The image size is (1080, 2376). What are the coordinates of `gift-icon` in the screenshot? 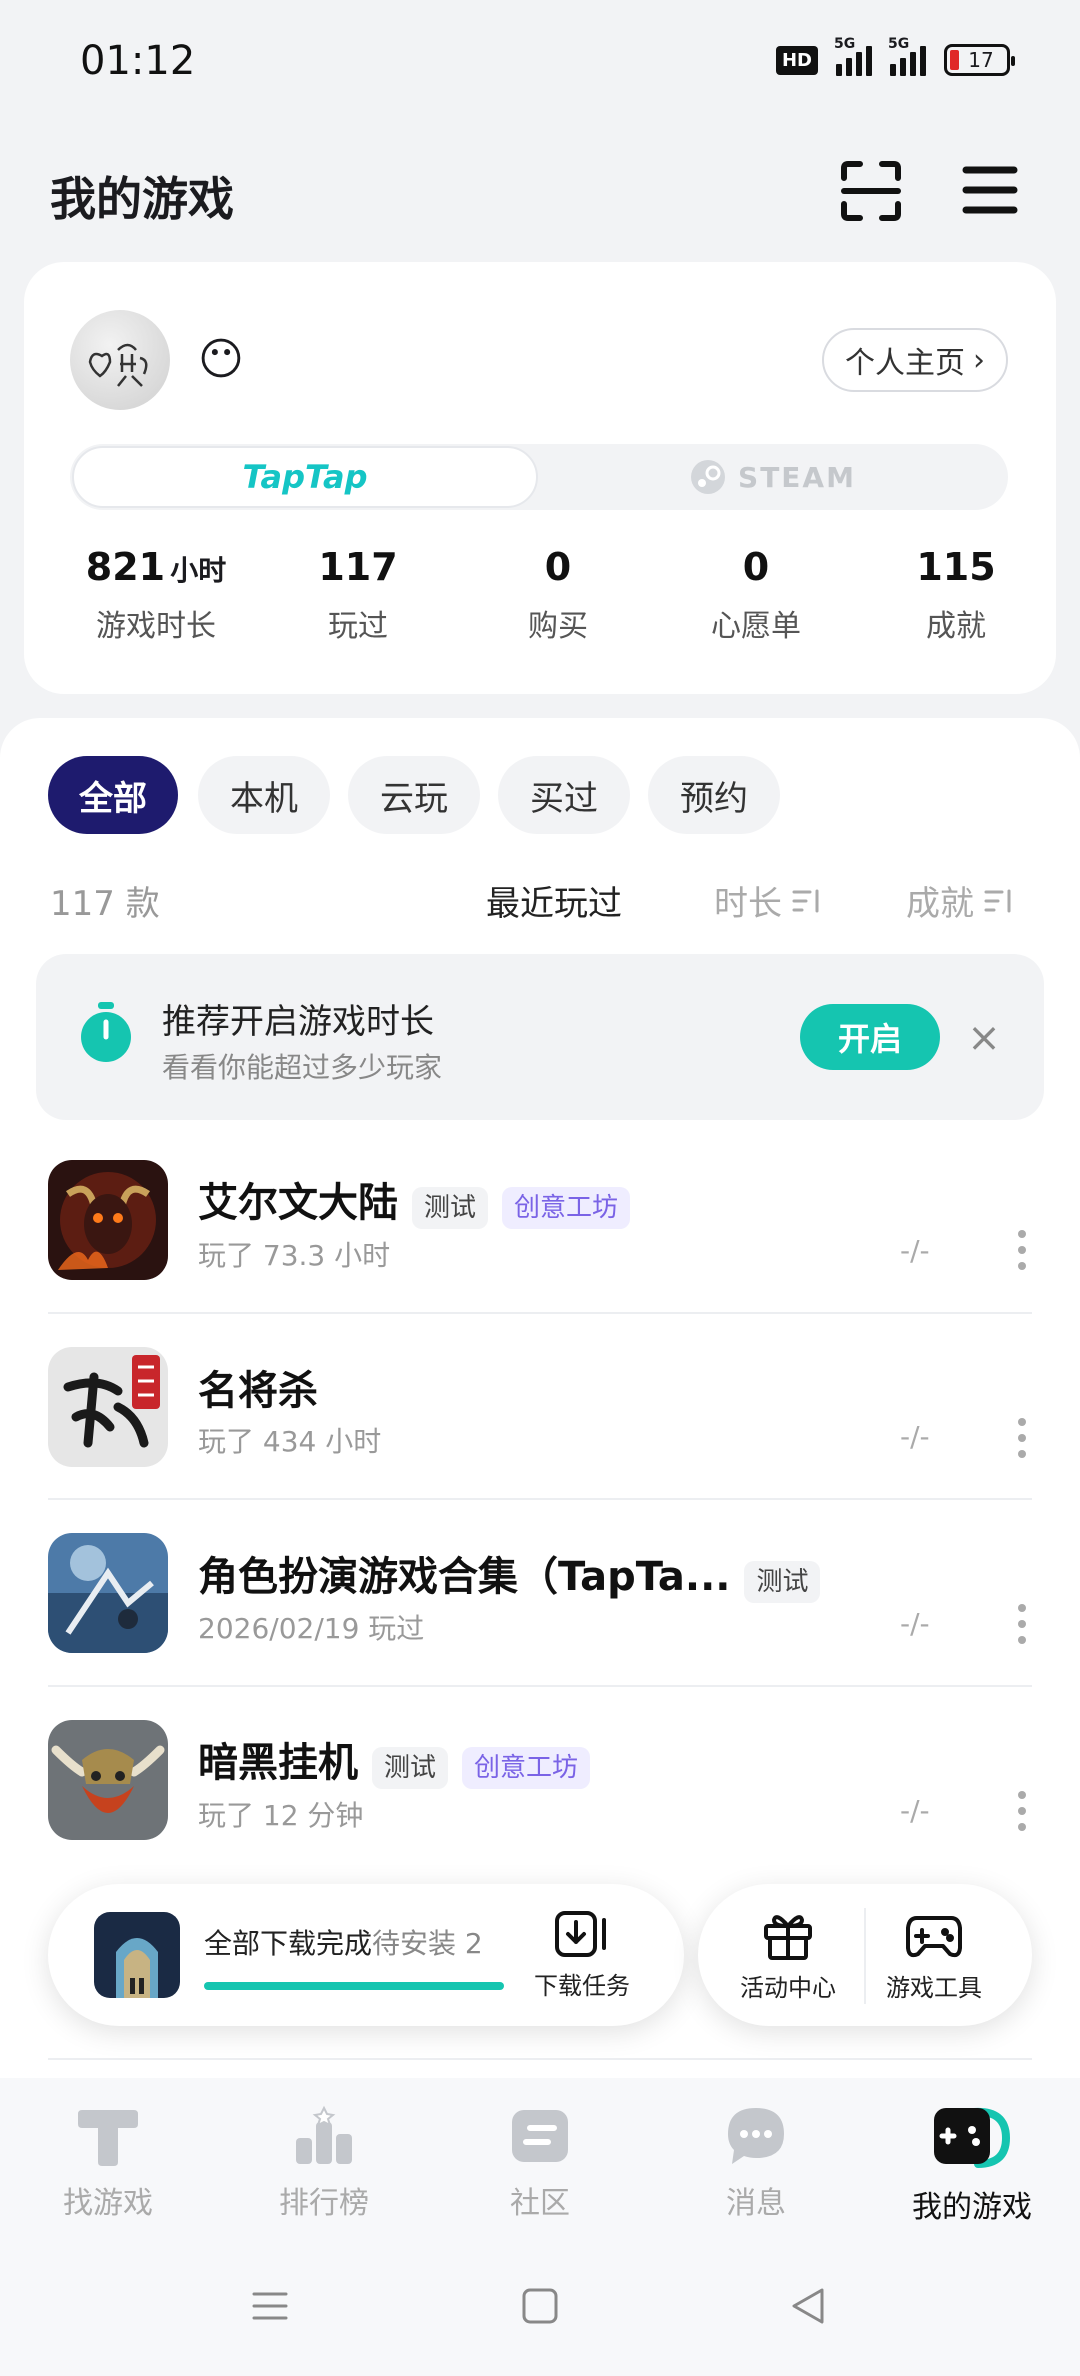 It's located at (788, 1937).